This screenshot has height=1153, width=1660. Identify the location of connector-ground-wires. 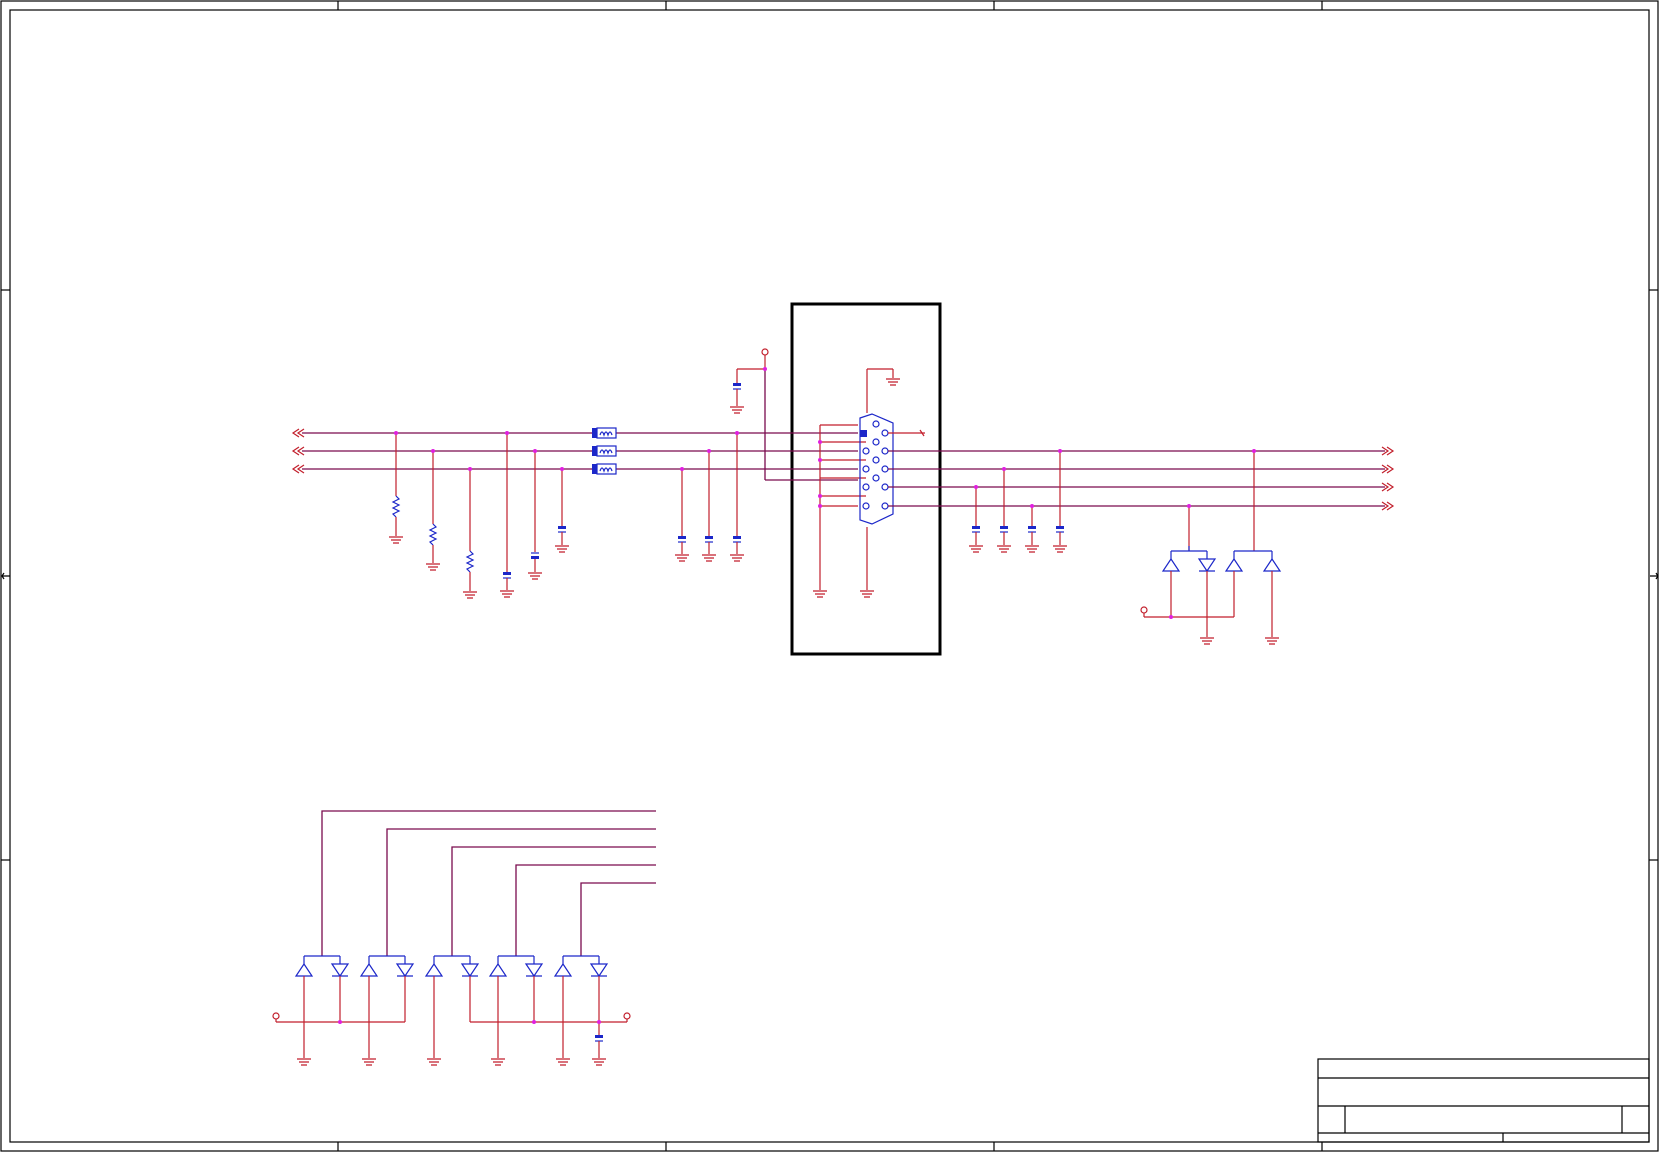
(856, 483).